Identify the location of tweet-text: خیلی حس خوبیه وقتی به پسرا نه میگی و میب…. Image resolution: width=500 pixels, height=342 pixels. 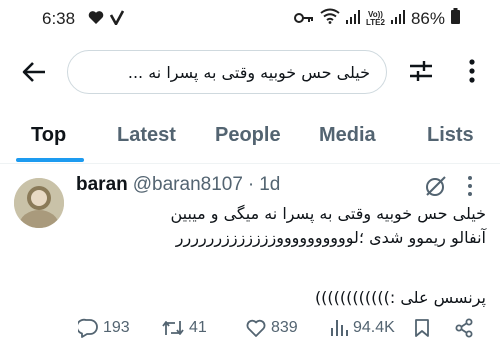
(281, 226).